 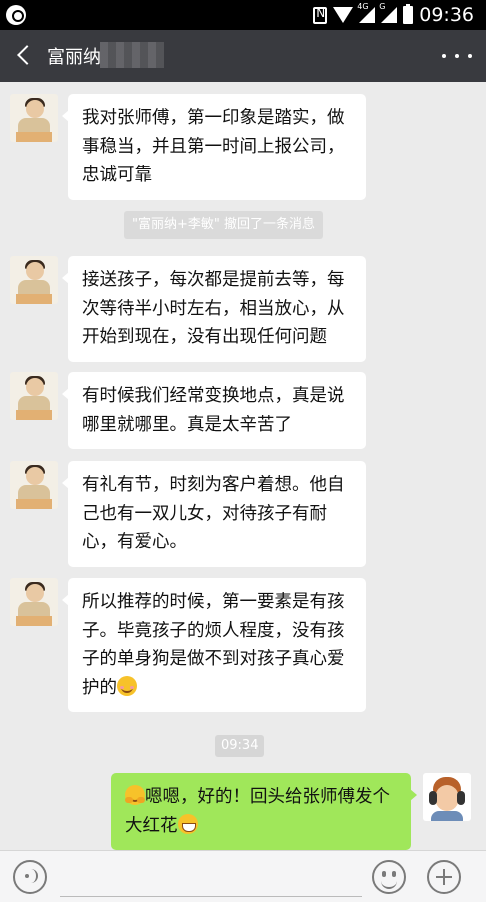 What do you see at coordinates (16, 15) in the screenshot?
I see `app-notification-icon` at bounding box center [16, 15].